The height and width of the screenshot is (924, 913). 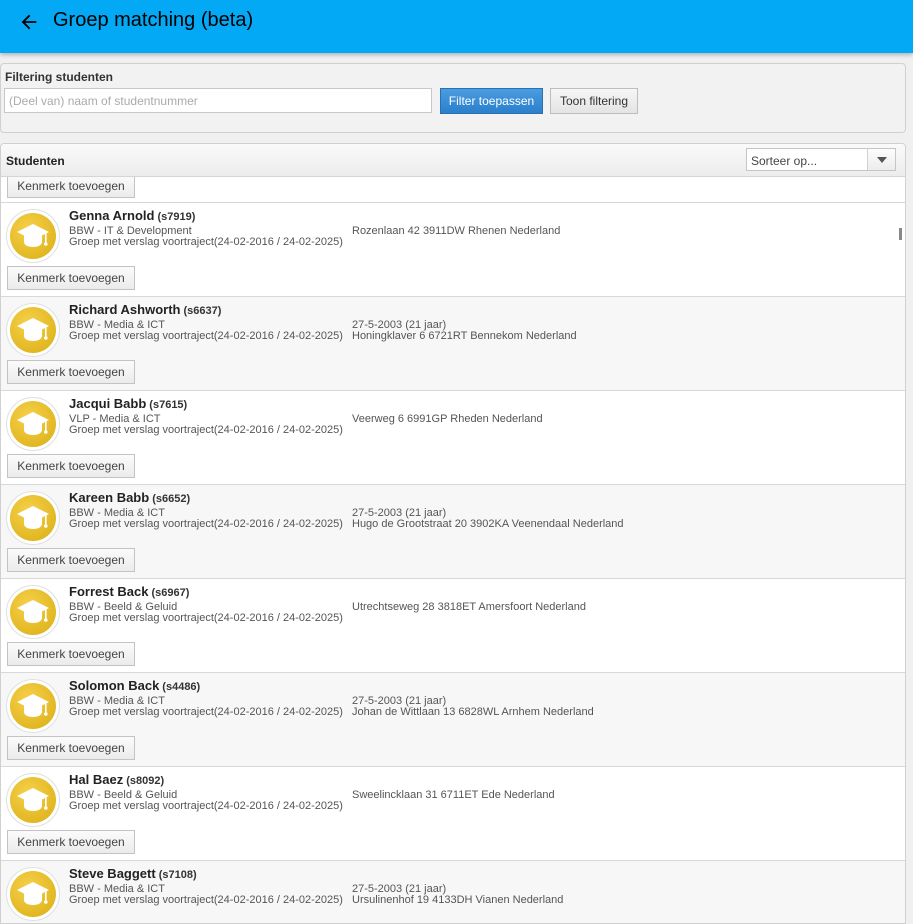 What do you see at coordinates (114, 685) in the screenshot?
I see `student-name-text: Solomon Back` at bounding box center [114, 685].